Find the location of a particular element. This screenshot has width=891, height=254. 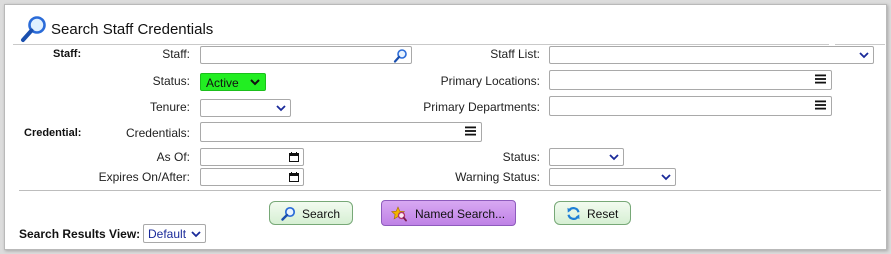

primary-locations-field is located at coordinates (690, 80).